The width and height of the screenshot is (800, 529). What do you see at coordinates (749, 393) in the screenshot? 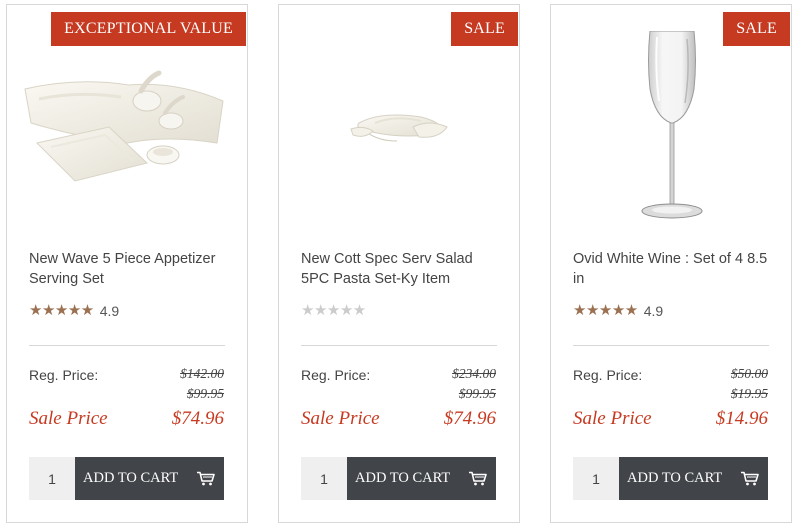
I see `previous-price-value: $19.95` at bounding box center [749, 393].